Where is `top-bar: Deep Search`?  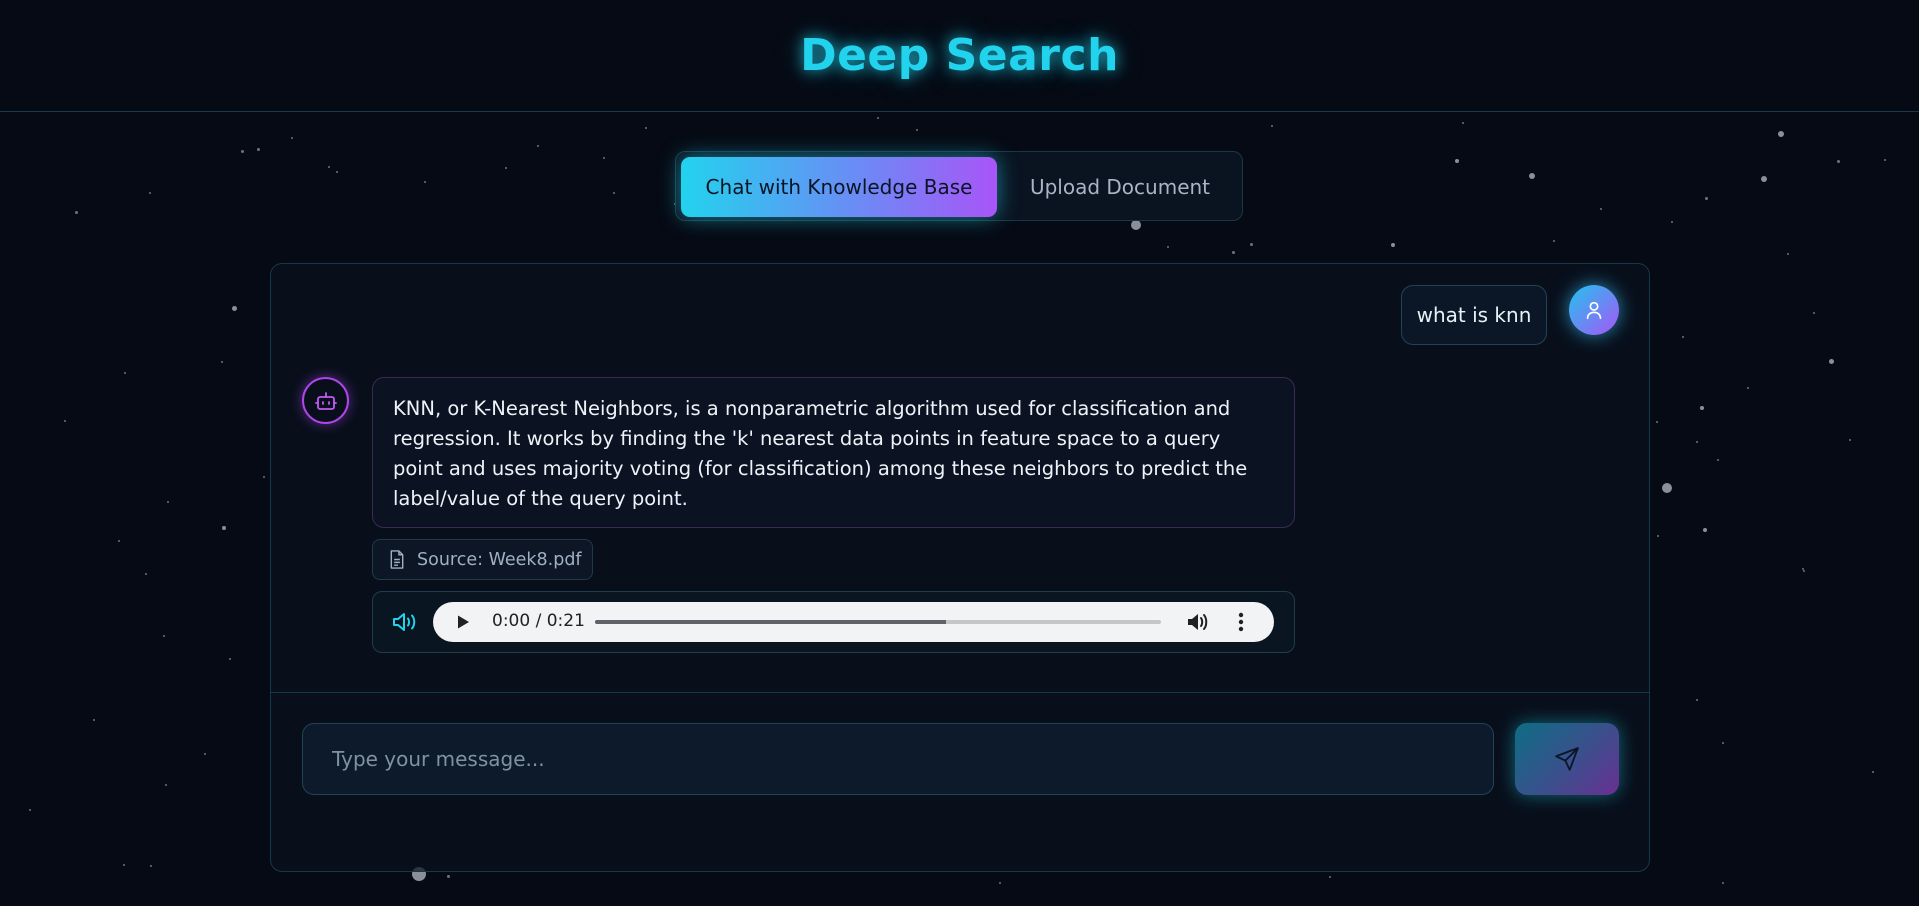 top-bar: Deep Search is located at coordinates (959, 56).